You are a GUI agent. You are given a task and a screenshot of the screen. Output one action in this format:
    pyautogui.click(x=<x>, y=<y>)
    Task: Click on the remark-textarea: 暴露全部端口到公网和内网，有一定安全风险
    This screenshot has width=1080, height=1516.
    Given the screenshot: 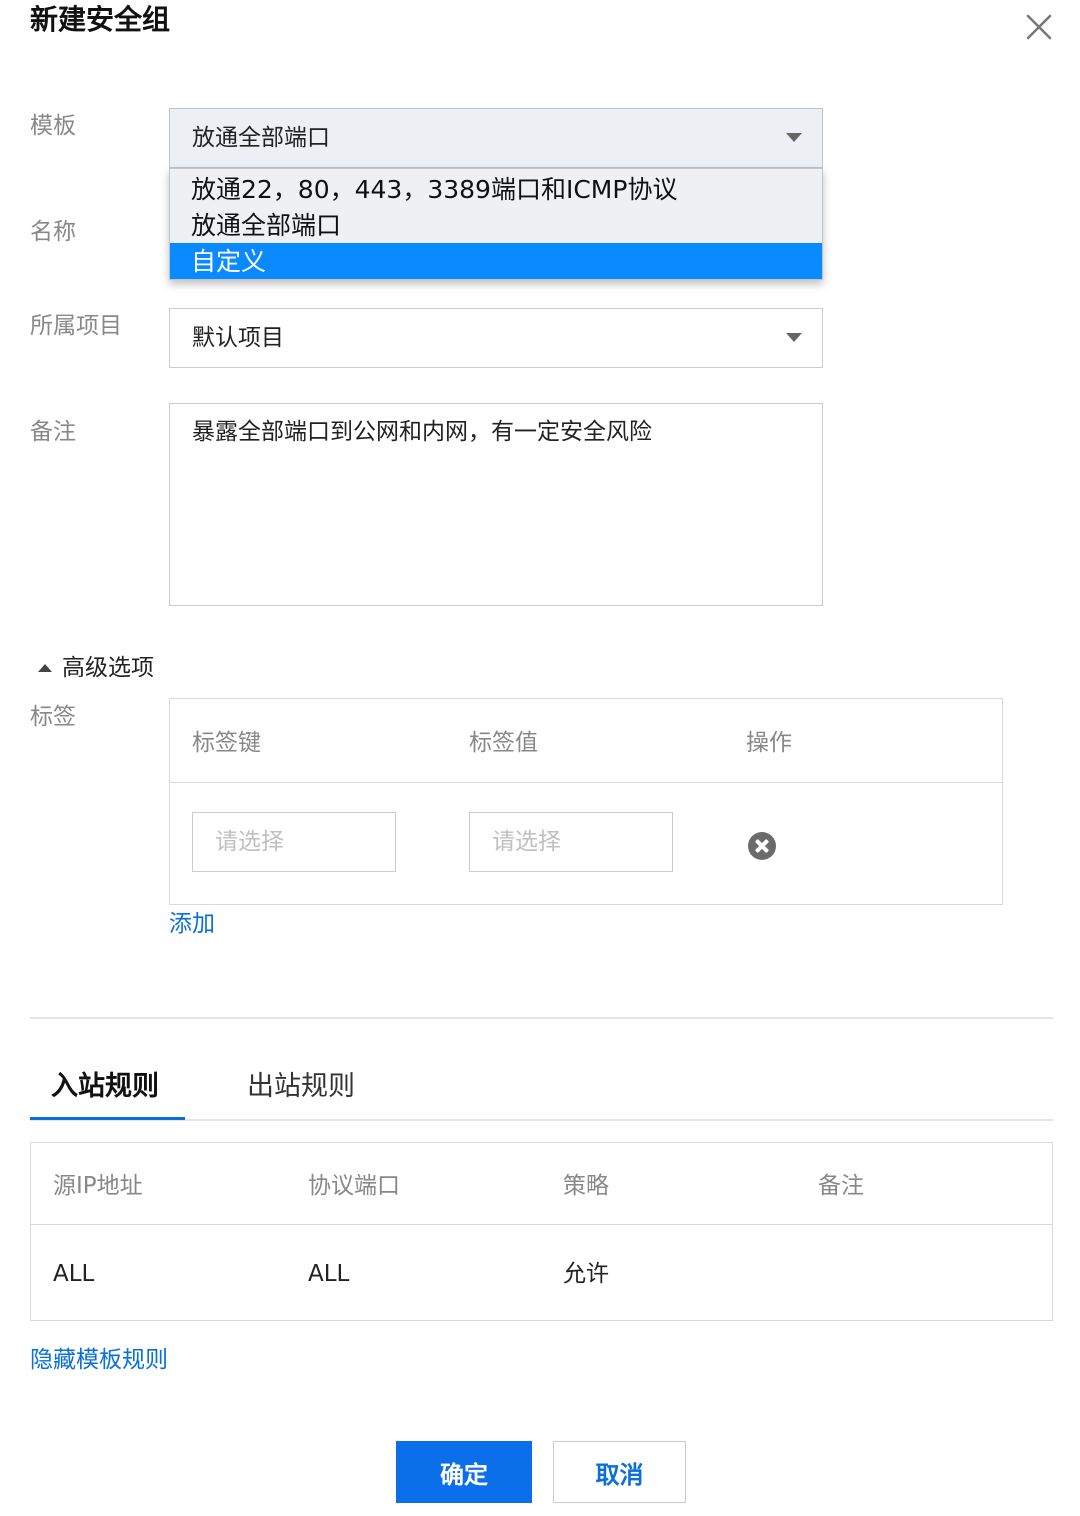 What is the action you would take?
    pyautogui.click(x=496, y=504)
    